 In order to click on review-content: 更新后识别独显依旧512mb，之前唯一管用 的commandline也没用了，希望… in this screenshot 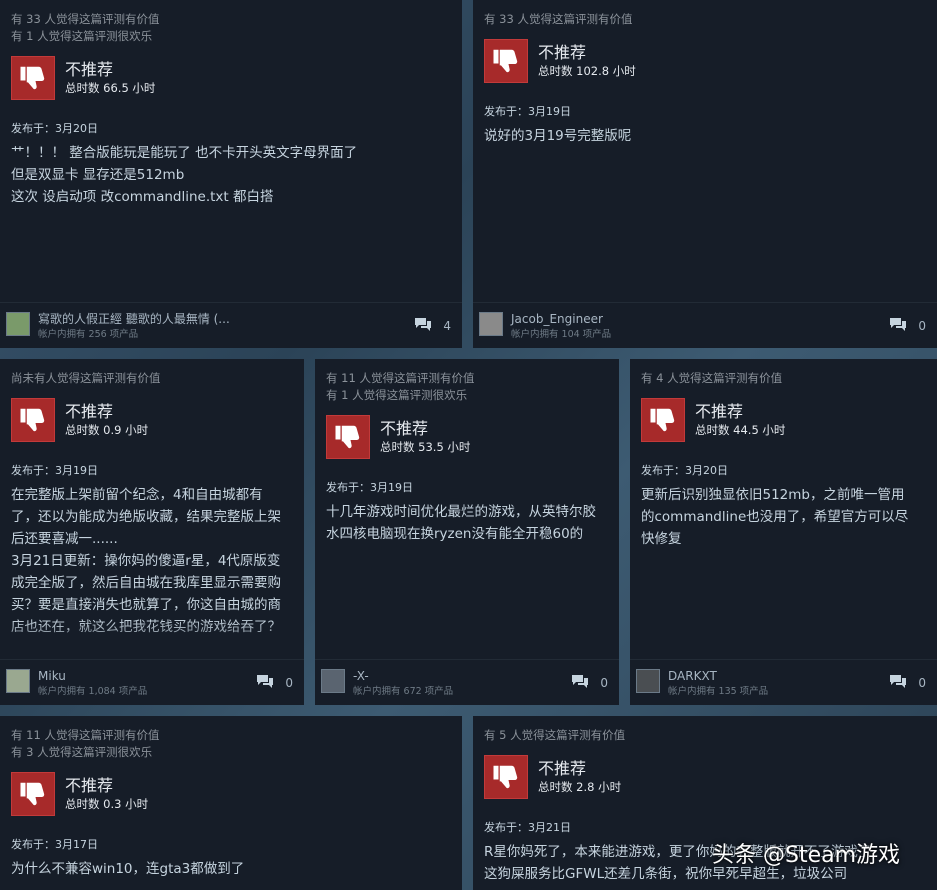, I will do `click(783, 517)`.